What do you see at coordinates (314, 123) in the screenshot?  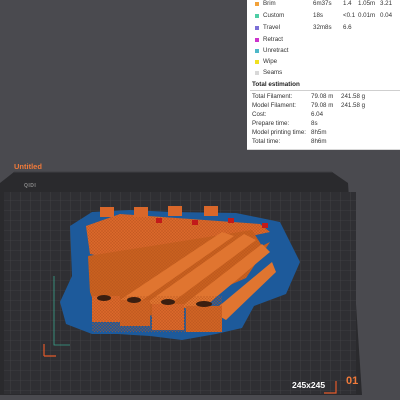 I see `total-value: 8s` at bounding box center [314, 123].